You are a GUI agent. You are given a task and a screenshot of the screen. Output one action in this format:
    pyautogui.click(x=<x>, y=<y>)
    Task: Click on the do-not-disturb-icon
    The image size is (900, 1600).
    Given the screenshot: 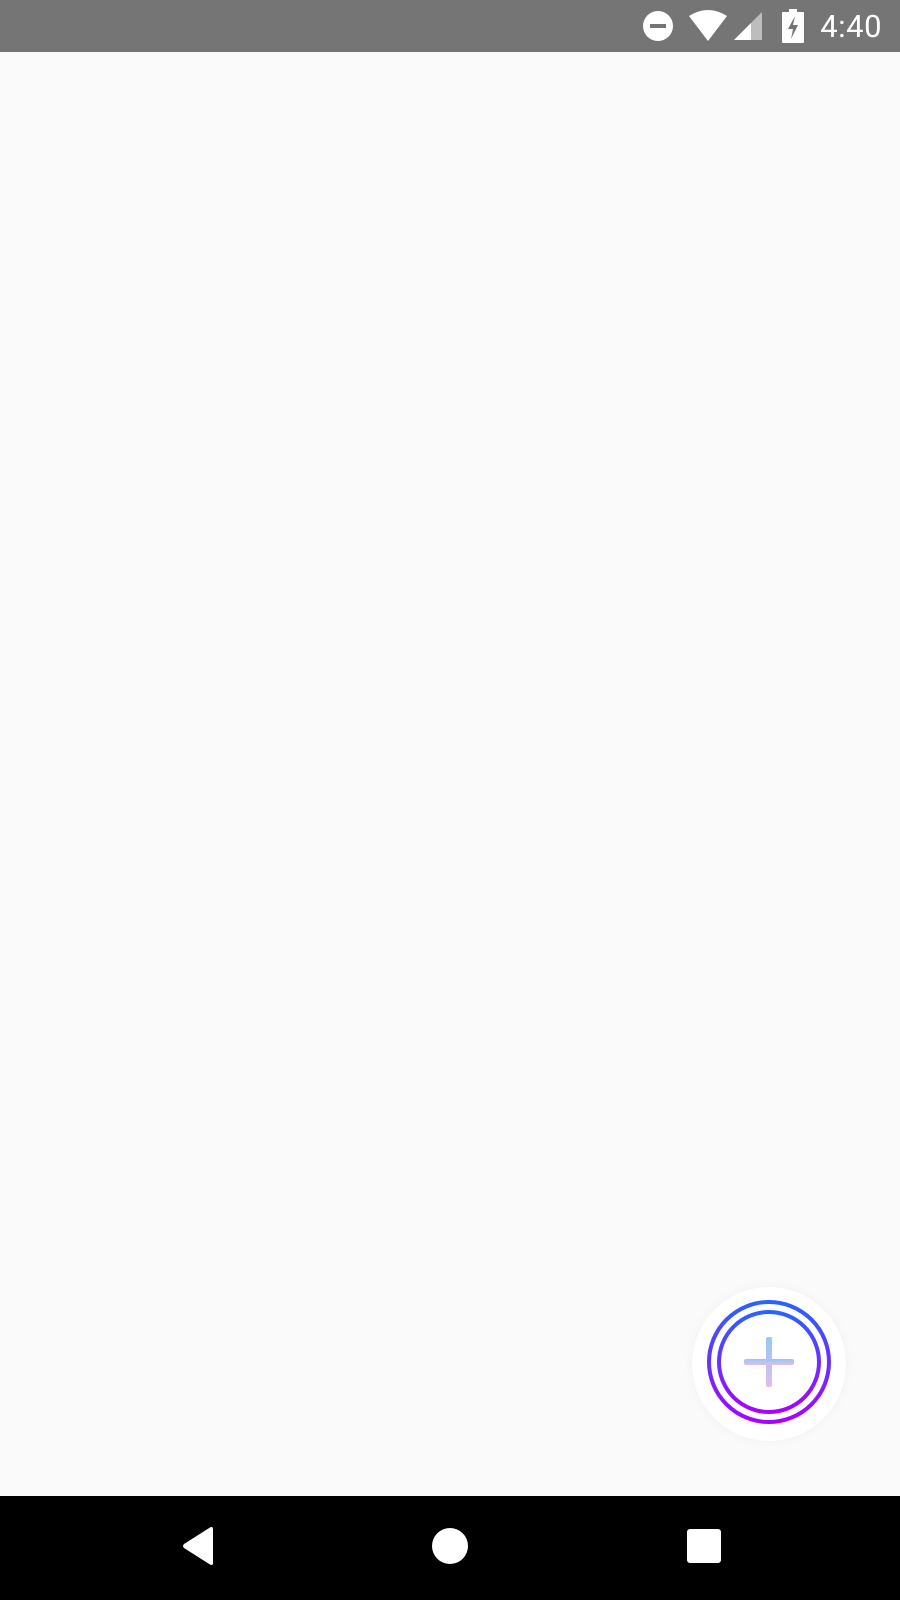 What is the action you would take?
    pyautogui.click(x=658, y=26)
    